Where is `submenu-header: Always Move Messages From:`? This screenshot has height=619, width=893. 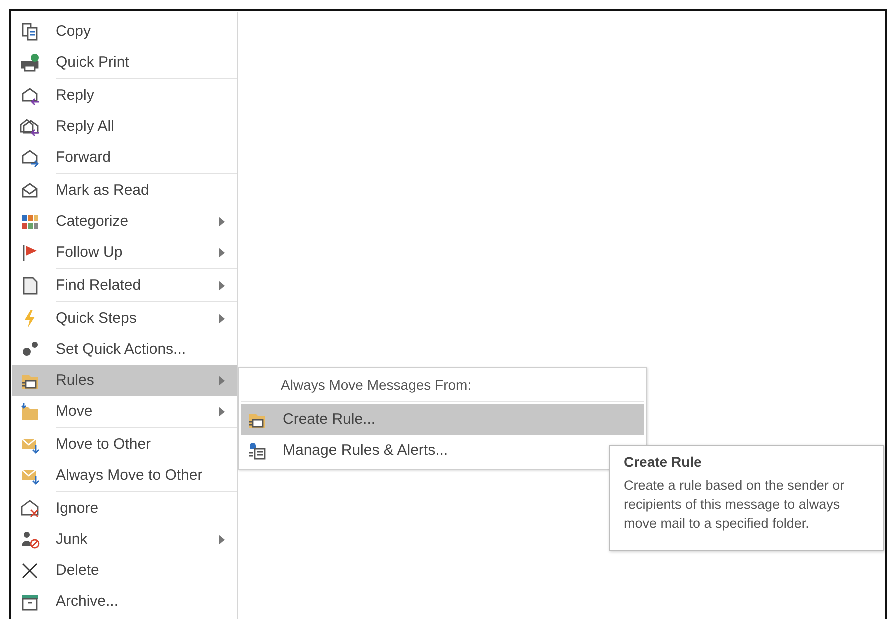
submenu-header: Always Move Messages From: is located at coordinates (442, 386).